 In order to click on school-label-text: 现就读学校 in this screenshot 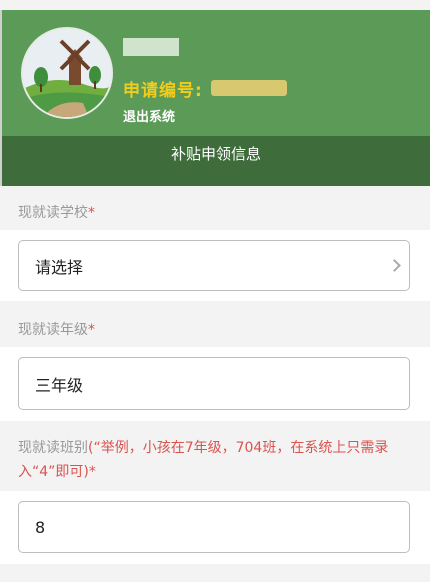, I will do `click(53, 213)`.